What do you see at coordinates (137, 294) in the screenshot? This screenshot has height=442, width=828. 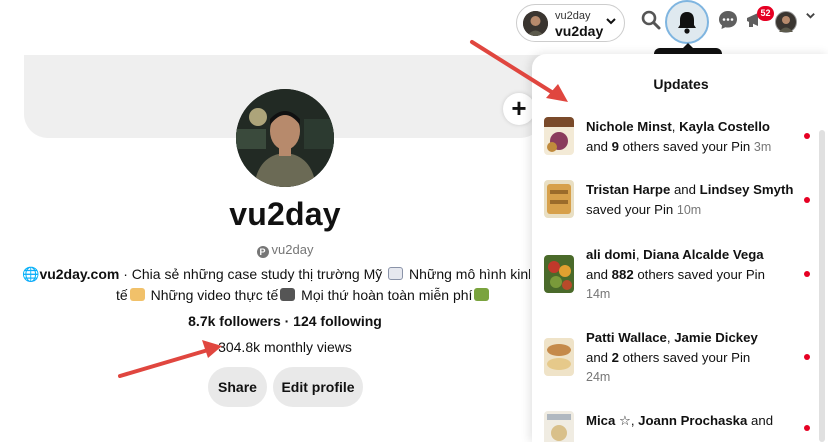 I see `person-emoji-icon` at bounding box center [137, 294].